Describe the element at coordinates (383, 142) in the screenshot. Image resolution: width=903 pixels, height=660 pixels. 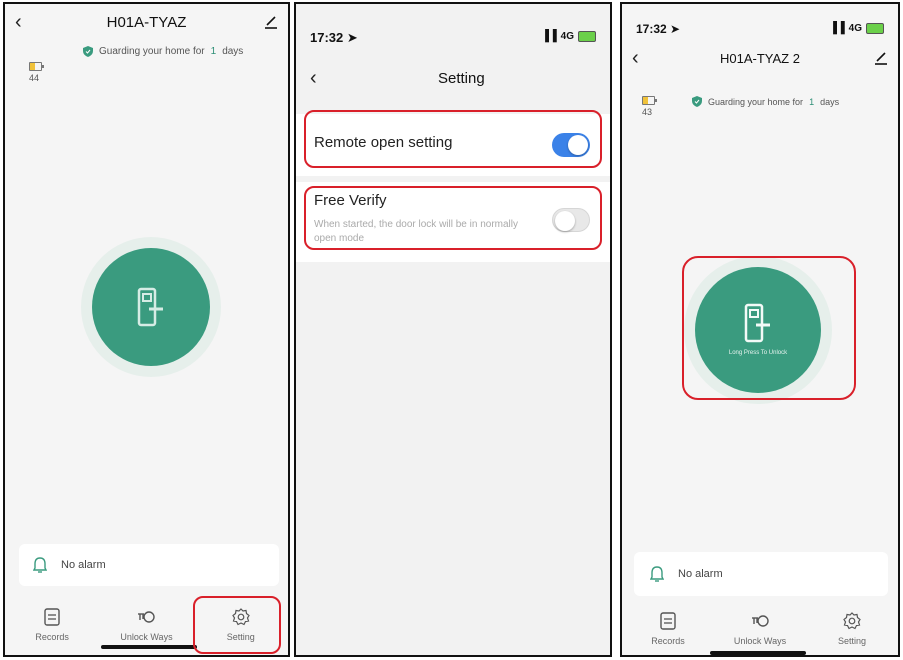
I see `remote-open-label: Remote open setting` at that location.